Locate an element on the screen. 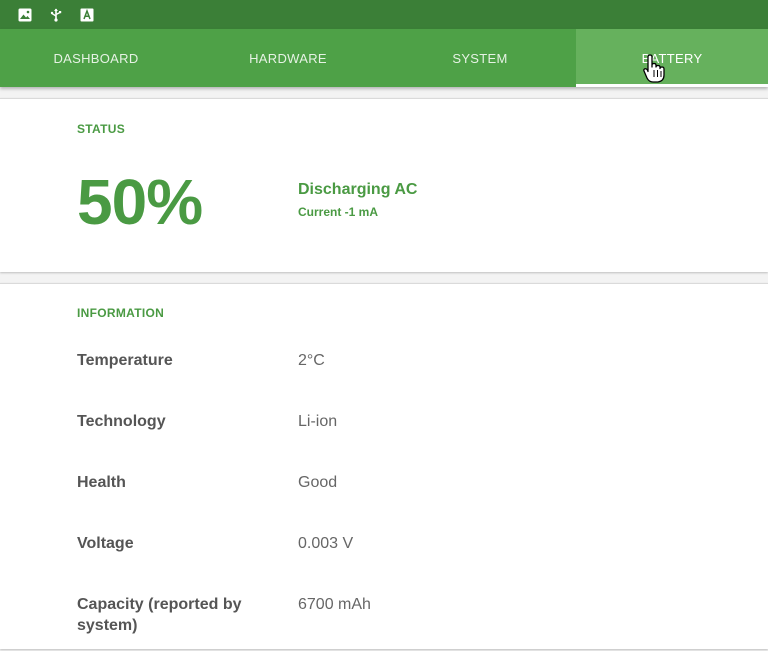  hand-cursor-icon is located at coordinates (654, 69).